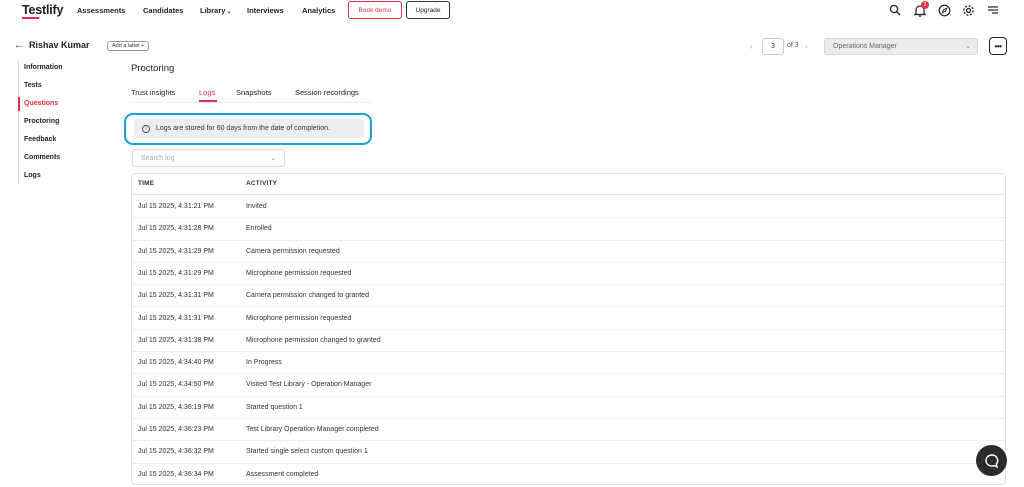 Image resolution: width=1024 pixels, height=487 pixels. Describe the element at coordinates (428, 10) in the screenshot. I see `upgrade-button: Upgrade` at that location.